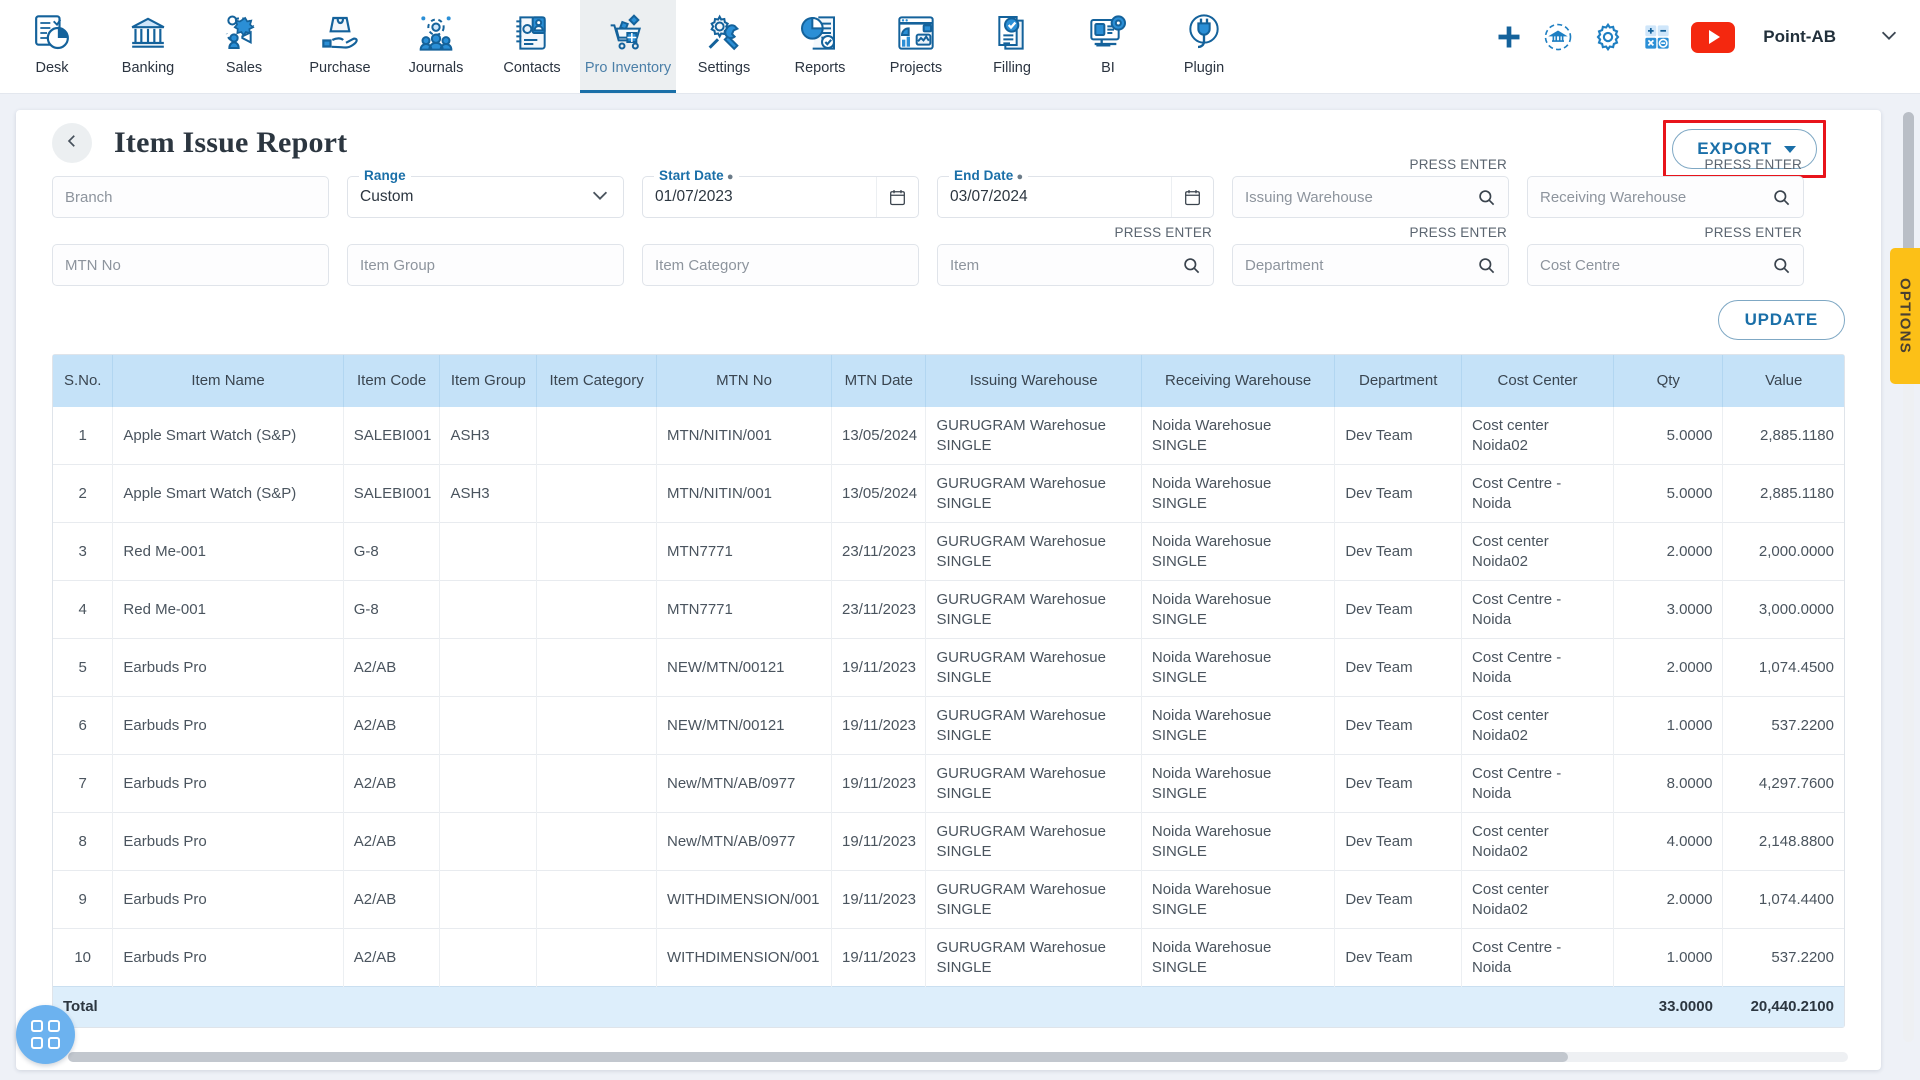 The width and height of the screenshot is (1920, 1080). I want to click on cell-sno: 9, so click(83, 899).